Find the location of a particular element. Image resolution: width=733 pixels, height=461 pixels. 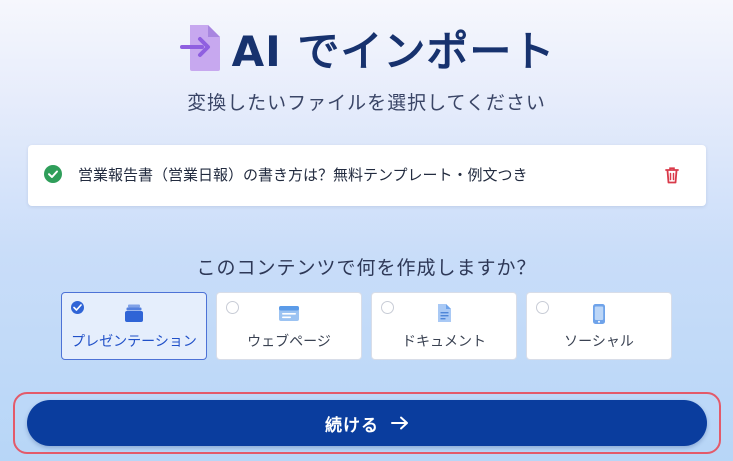

option-presentation: プレゼンテーション is located at coordinates (134, 326).